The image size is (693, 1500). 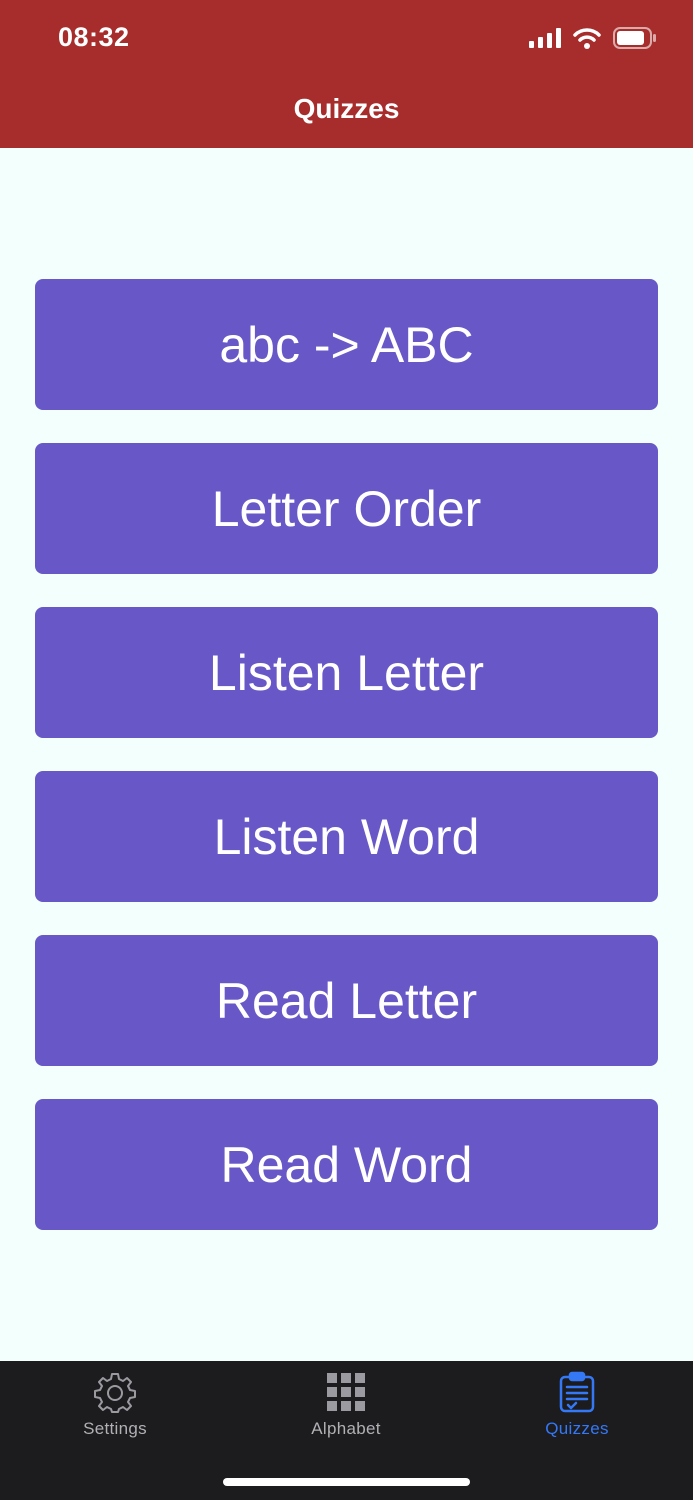 I want to click on cellular-signal-icon, so click(x=545, y=38).